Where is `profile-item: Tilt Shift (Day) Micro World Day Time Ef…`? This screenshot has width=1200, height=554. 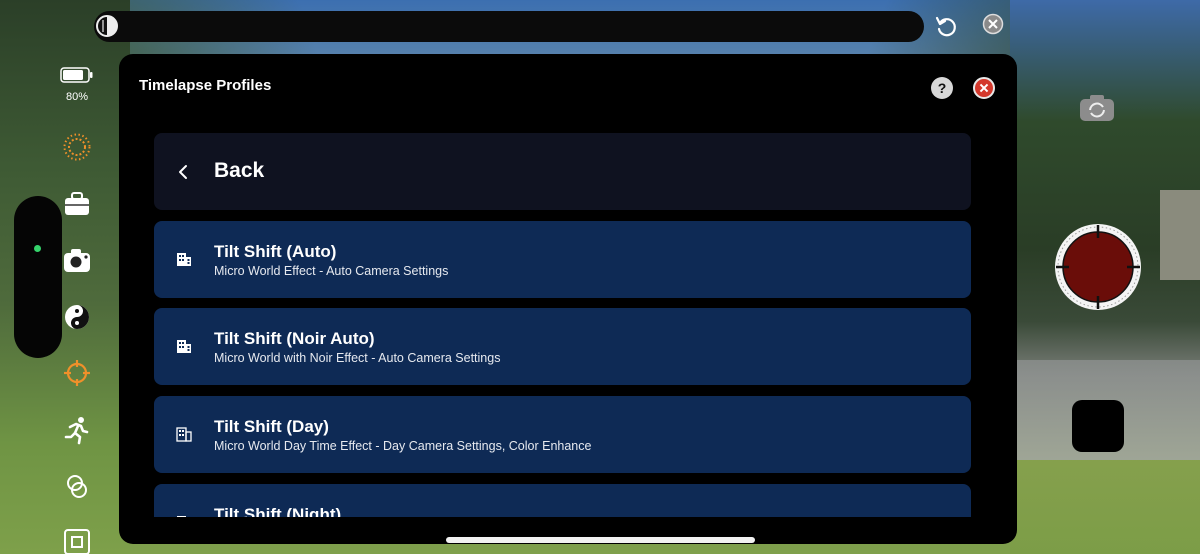
profile-item: Tilt Shift (Day) Micro World Day Time Ef… is located at coordinates (562, 434).